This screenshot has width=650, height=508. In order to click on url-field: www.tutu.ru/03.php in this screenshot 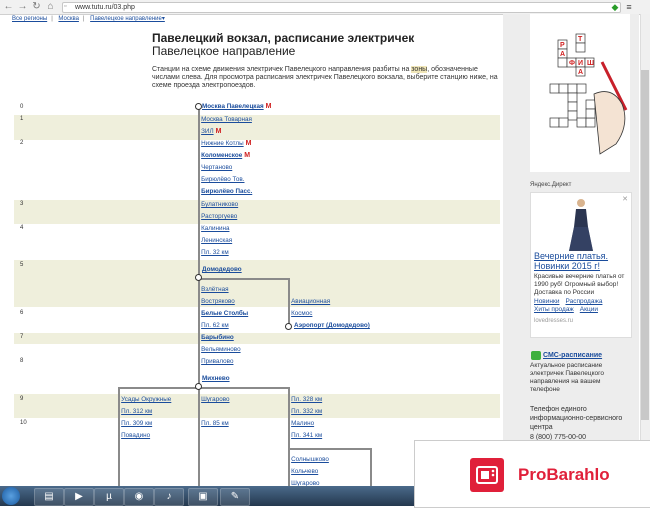, I will do `click(341, 7)`.